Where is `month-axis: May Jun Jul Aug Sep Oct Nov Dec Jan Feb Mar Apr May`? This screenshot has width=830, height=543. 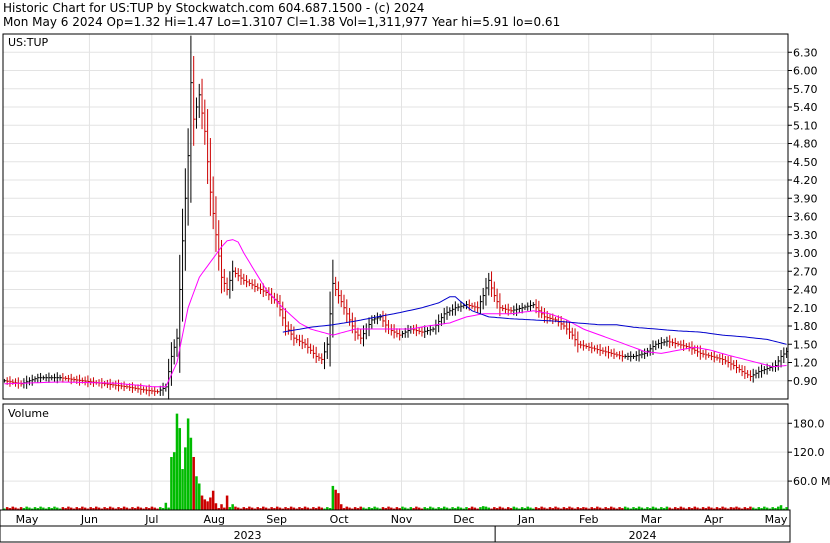
month-axis: May Jun Jul Aug Sep Oct Nov Dec Jan Feb Mar Apr May is located at coordinates (402, 519).